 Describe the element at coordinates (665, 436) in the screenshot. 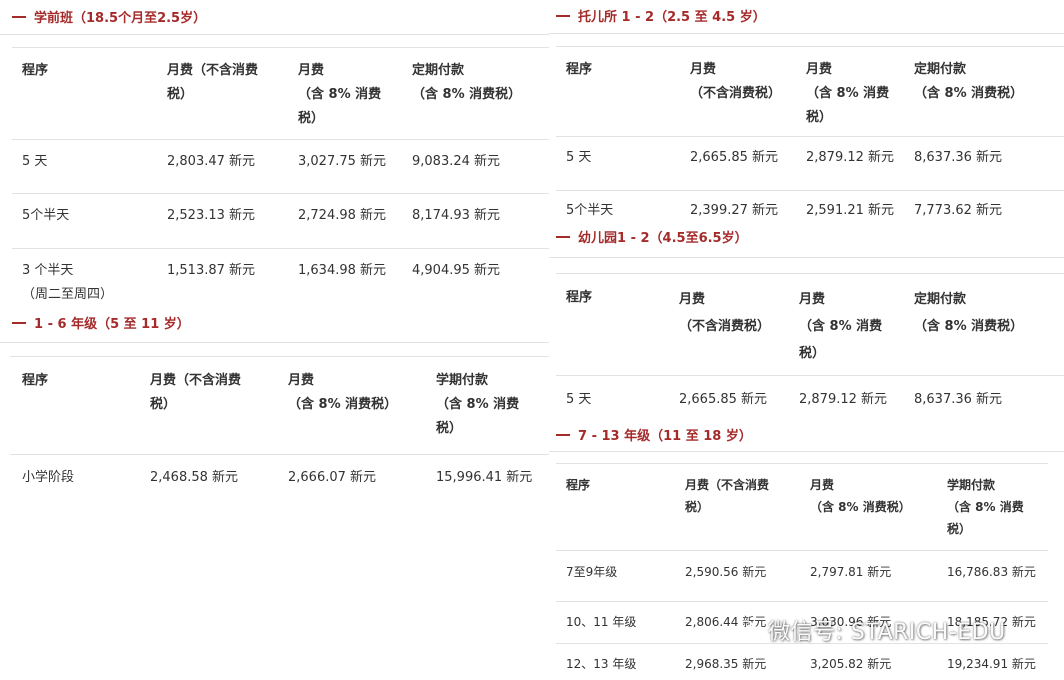

I see `section-title-text: 7 - 13 年级（11 至 18 岁）` at that location.